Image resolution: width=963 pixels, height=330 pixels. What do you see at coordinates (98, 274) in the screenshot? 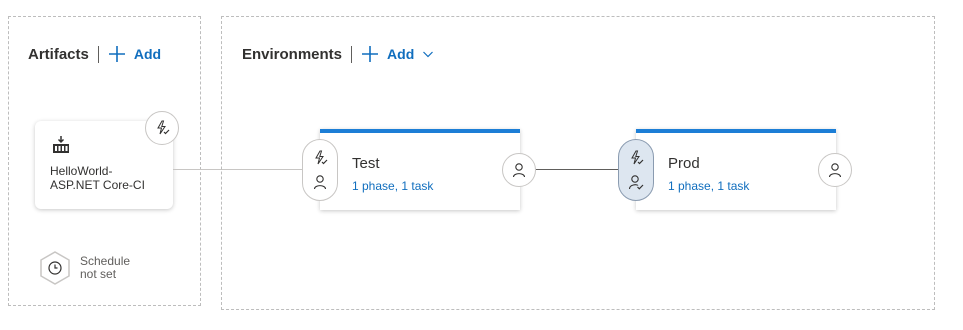
I see `schedule-line2: not set` at bounding box center [98, 274].